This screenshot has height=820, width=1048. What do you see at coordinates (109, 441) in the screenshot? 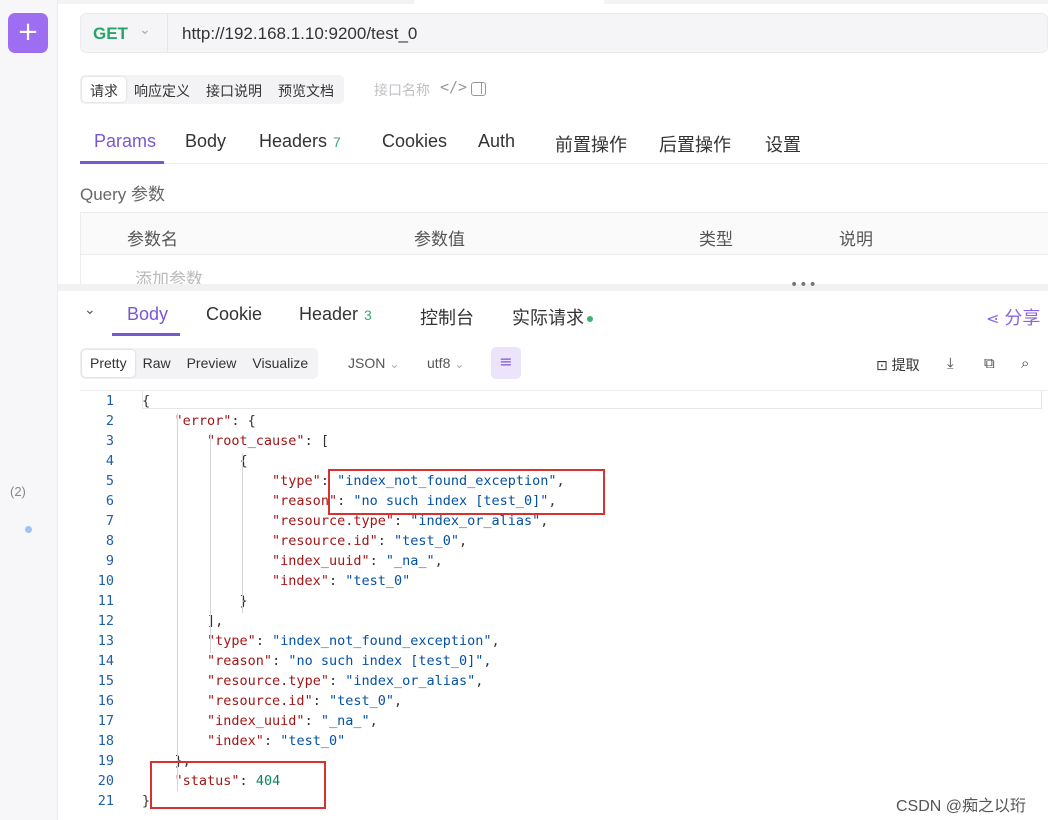
I see `line-number: 3` at bounding box center [109, 441].